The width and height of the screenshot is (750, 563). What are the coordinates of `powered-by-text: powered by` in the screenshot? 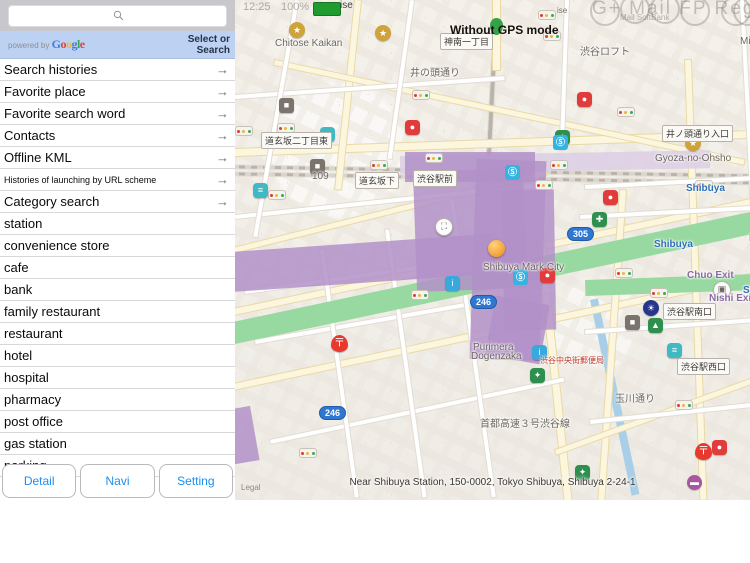 It's located at (29, 45).